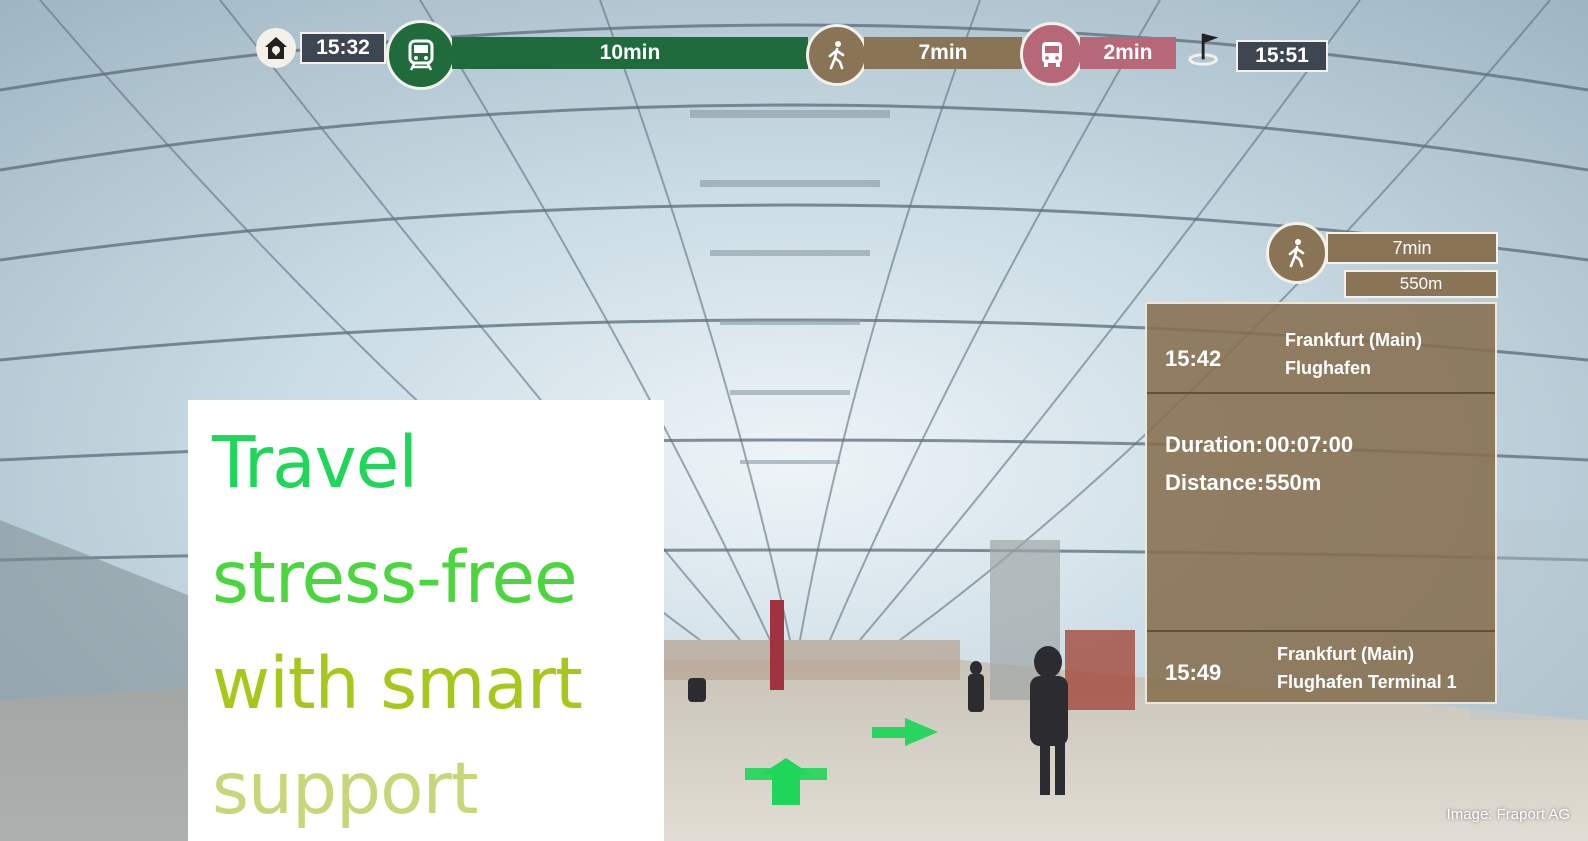  Describe the element at coordinates (1282, 56) in the screenshot. I see `end-time: 15:51` at that location.